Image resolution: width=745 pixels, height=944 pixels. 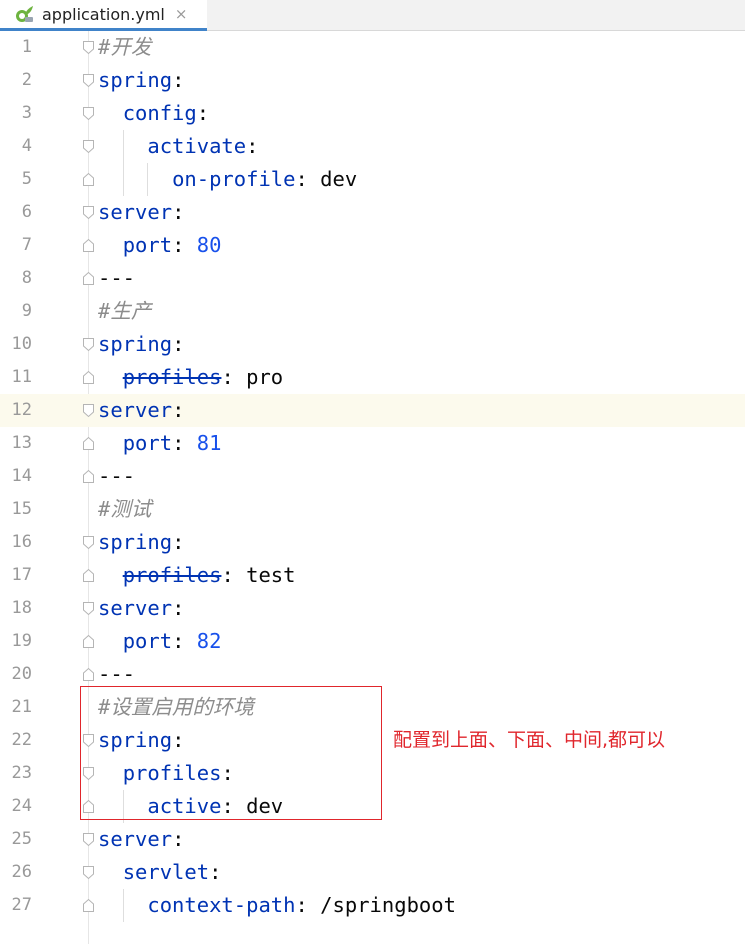 What do you see at coordinates (117, 674) in the screenshot?
I see `code-token: ---` at bounding box center [117, 674].